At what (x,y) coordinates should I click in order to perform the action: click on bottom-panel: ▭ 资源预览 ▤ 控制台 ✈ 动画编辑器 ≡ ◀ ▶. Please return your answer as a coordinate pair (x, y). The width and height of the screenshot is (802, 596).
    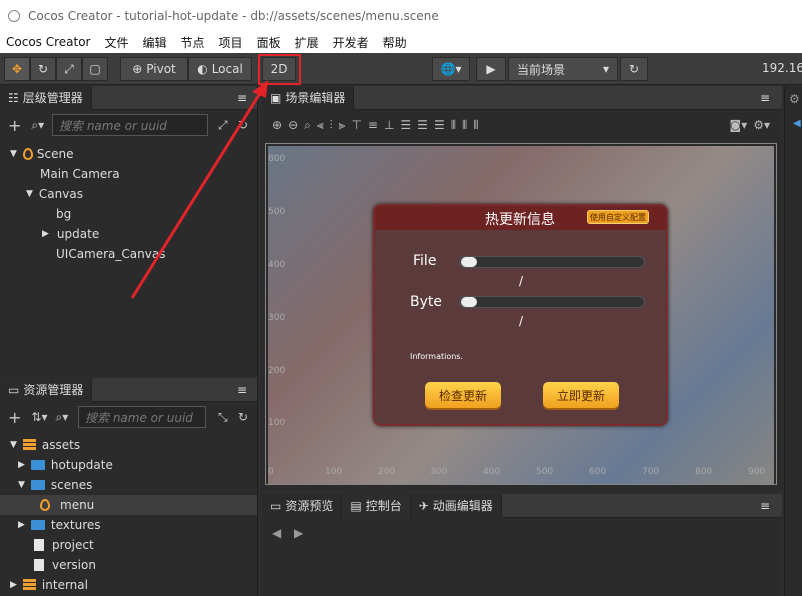
    Looking at the image, I should click on (522, 544).